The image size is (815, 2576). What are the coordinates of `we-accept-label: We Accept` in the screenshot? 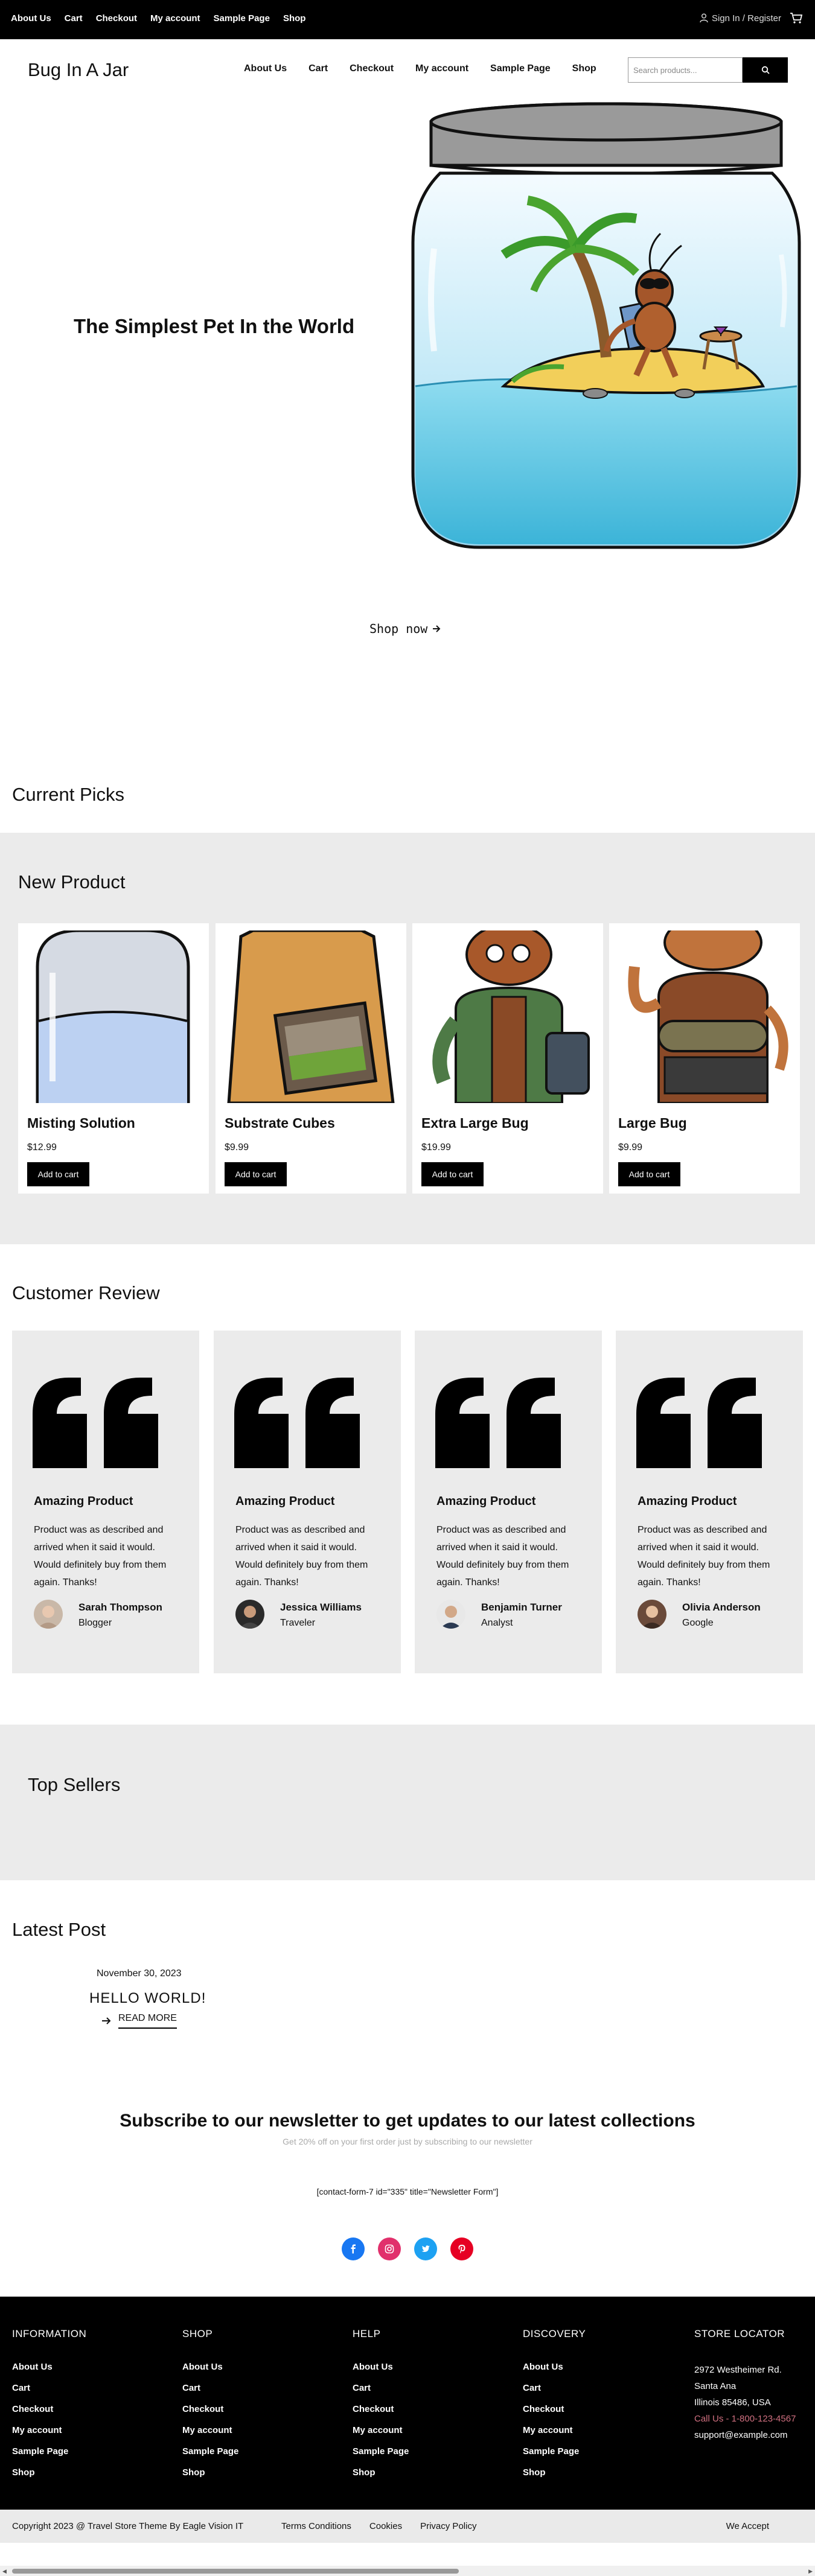 It's located at (748, 2526).